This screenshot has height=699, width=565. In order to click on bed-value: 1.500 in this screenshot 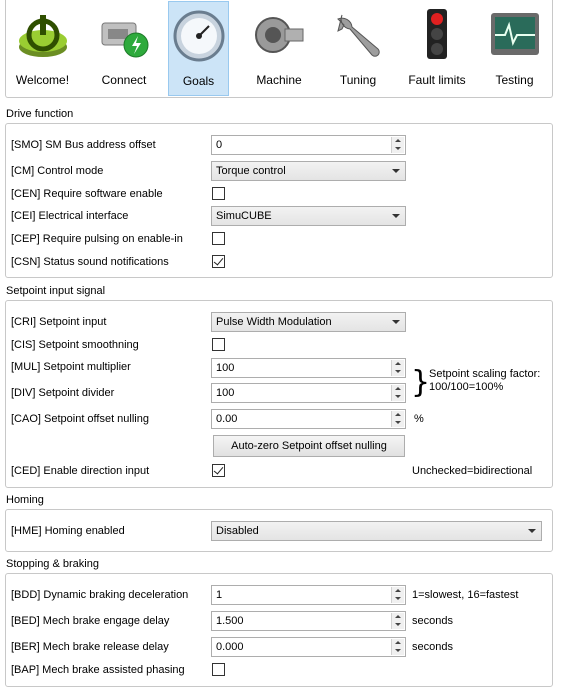, I will do `click(230, 621)`.